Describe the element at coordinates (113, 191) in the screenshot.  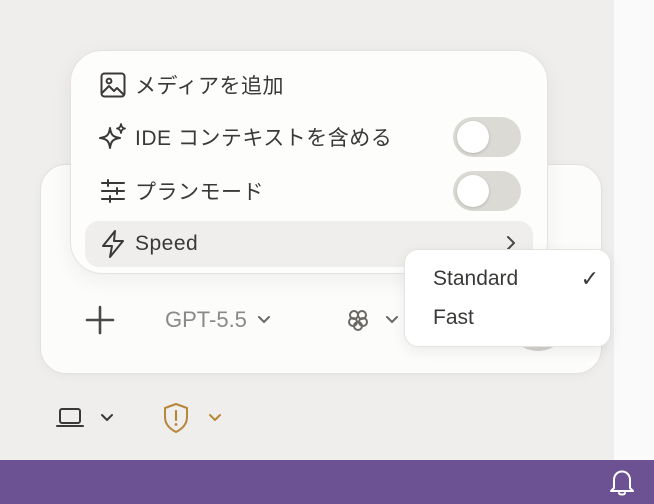
I see `sliders-icon` at that location.